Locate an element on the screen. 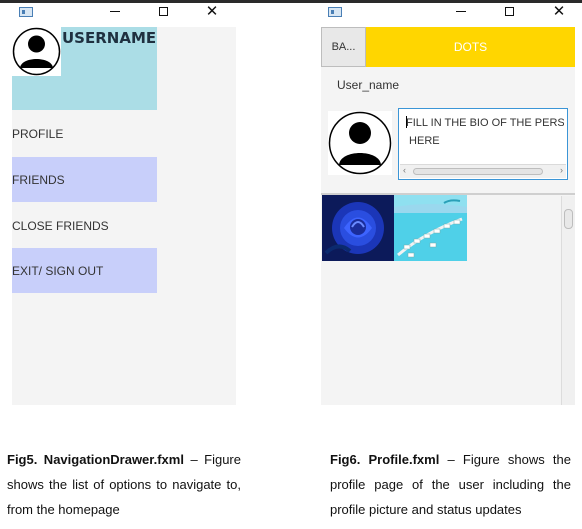 The image size is (582, 529). bio-horizontal-scrollbar: ‹ › is located at coordinates (483, 171).